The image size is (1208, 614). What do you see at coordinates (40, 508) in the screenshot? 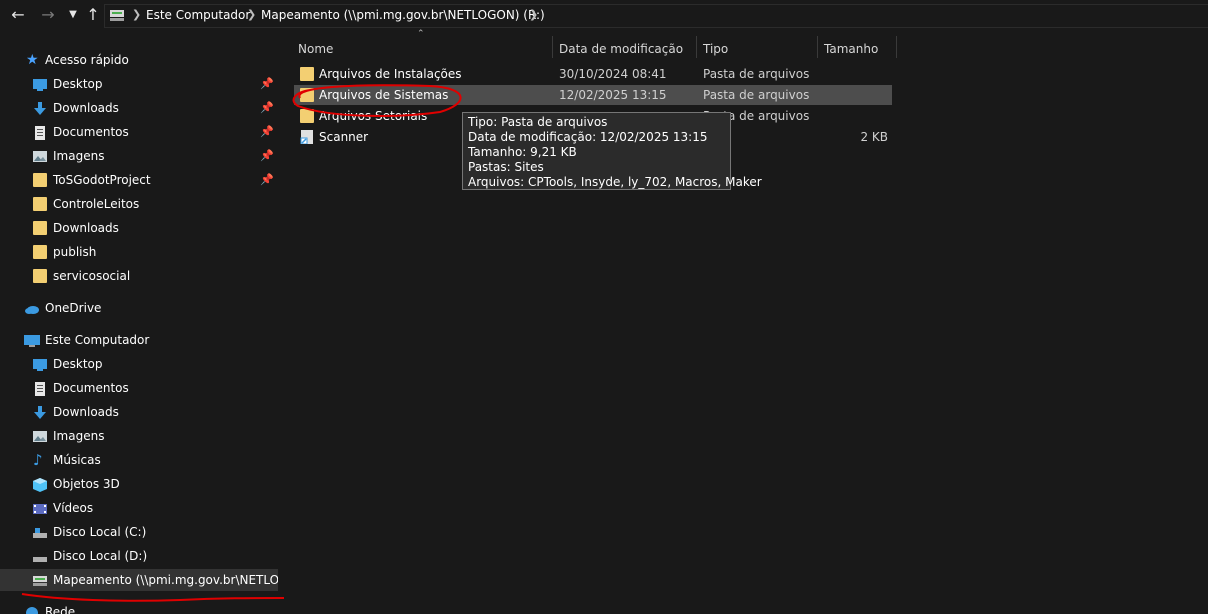
I see `video-icon` at bounding box center [40, 508].